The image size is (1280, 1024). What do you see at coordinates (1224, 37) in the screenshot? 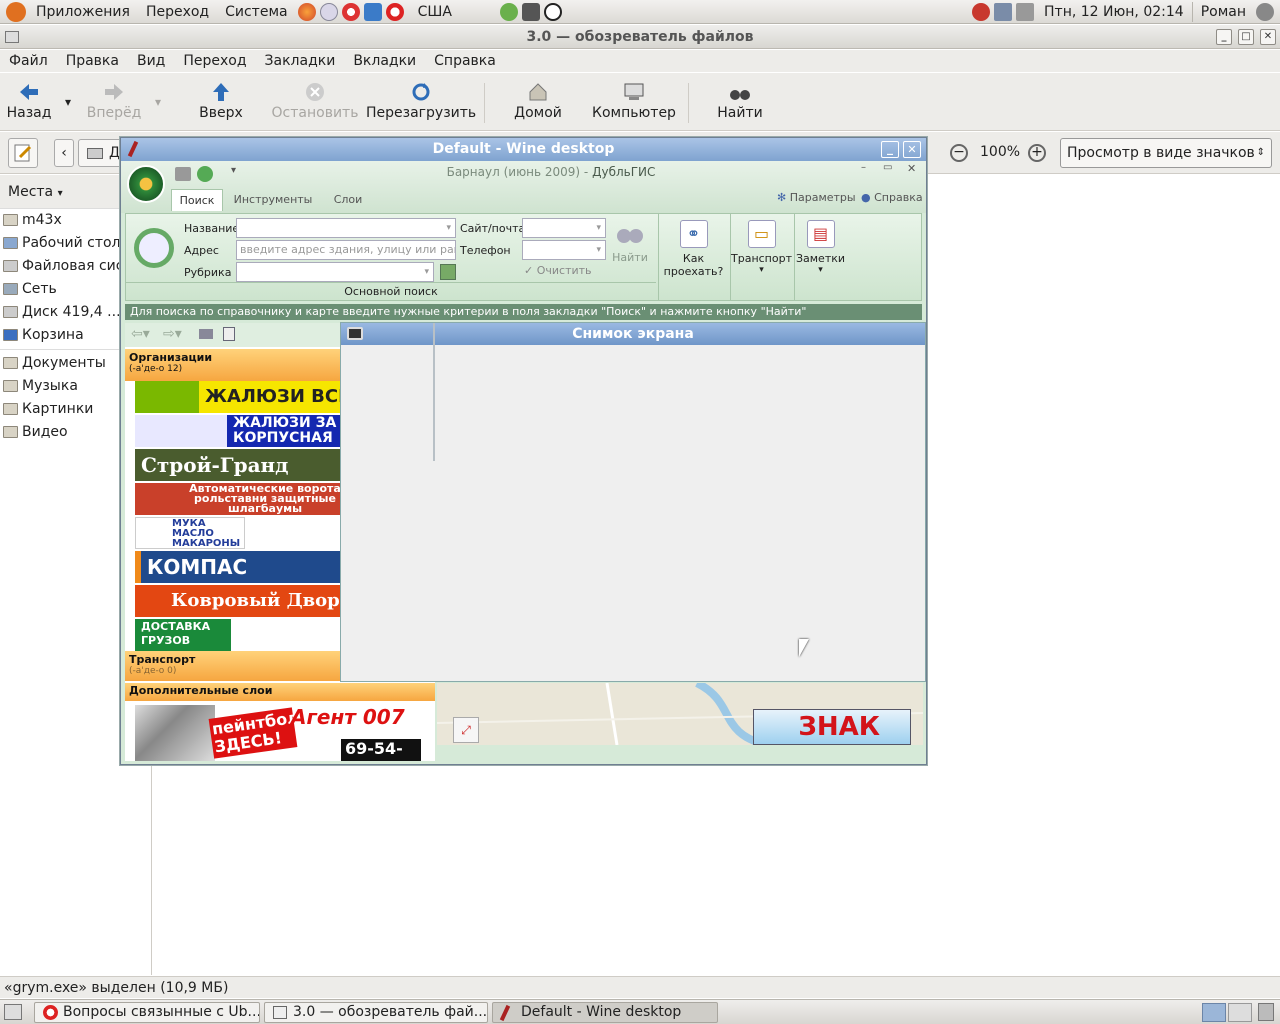
I see `minimize-button: _` at bounding box center [1224, 37].